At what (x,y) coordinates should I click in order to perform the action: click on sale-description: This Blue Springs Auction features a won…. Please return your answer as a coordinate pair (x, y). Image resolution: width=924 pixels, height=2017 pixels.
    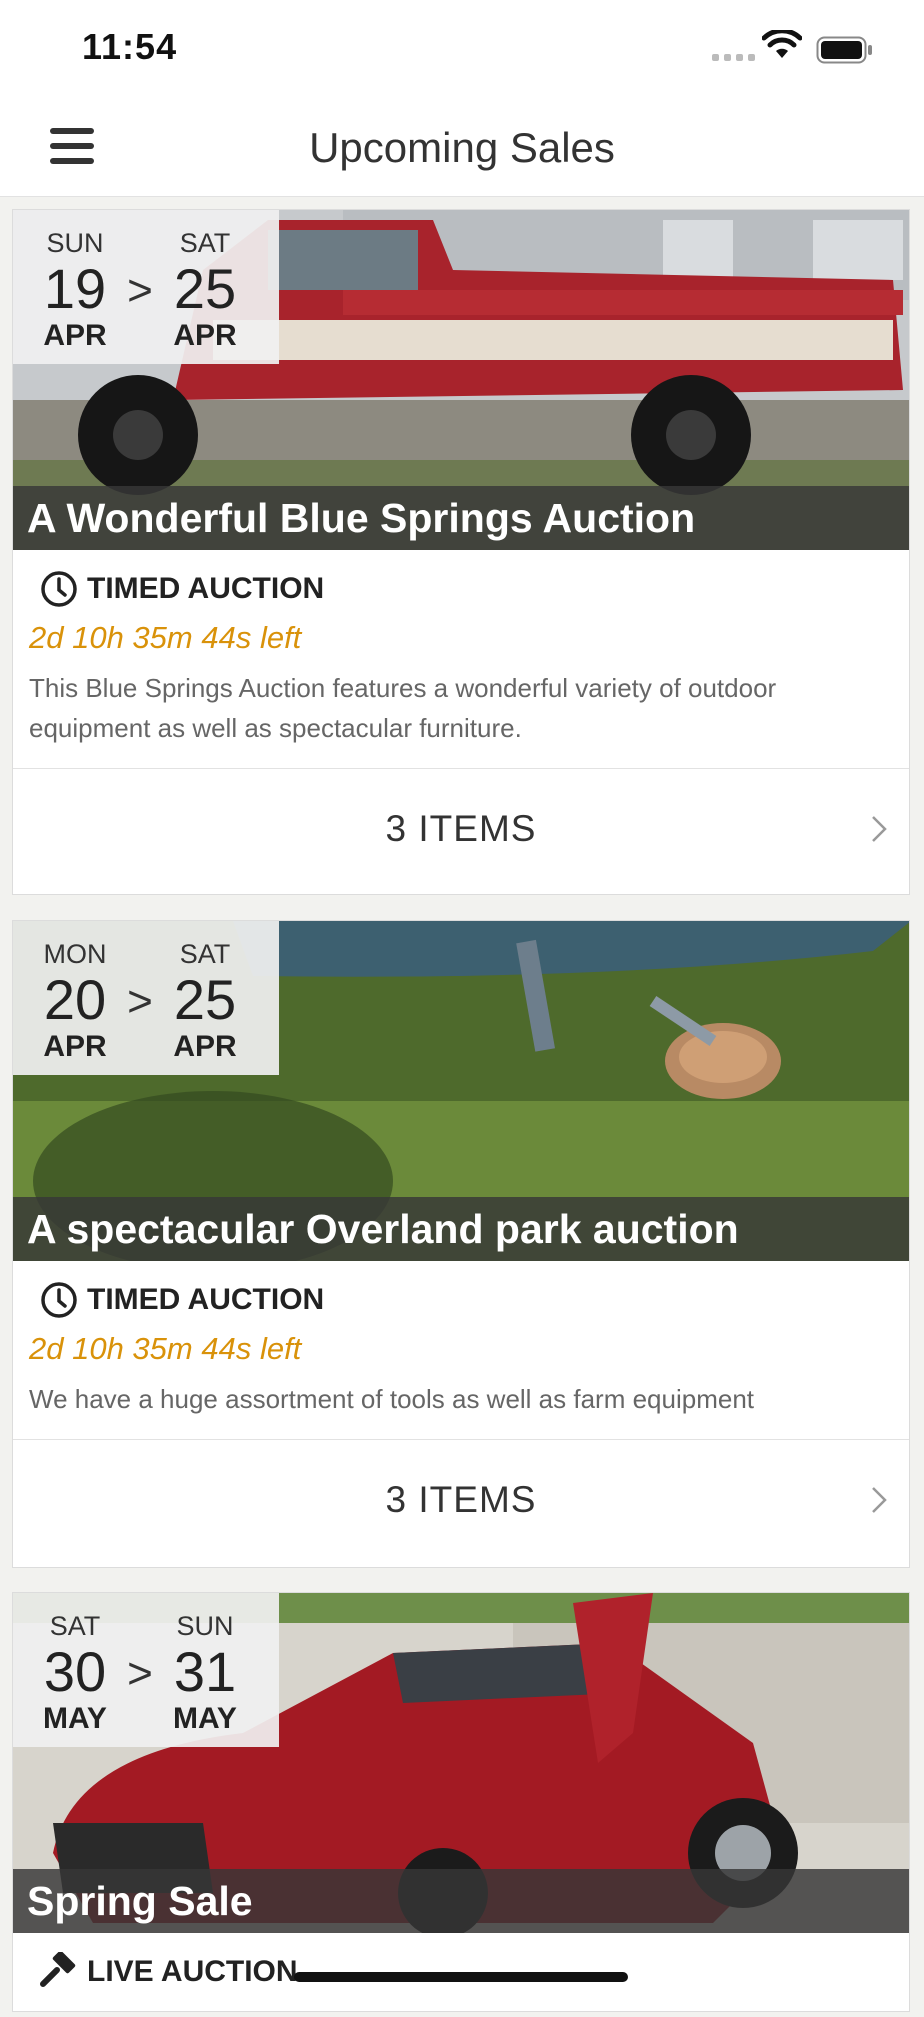
    Looking at the image, I should click on (403, 708).